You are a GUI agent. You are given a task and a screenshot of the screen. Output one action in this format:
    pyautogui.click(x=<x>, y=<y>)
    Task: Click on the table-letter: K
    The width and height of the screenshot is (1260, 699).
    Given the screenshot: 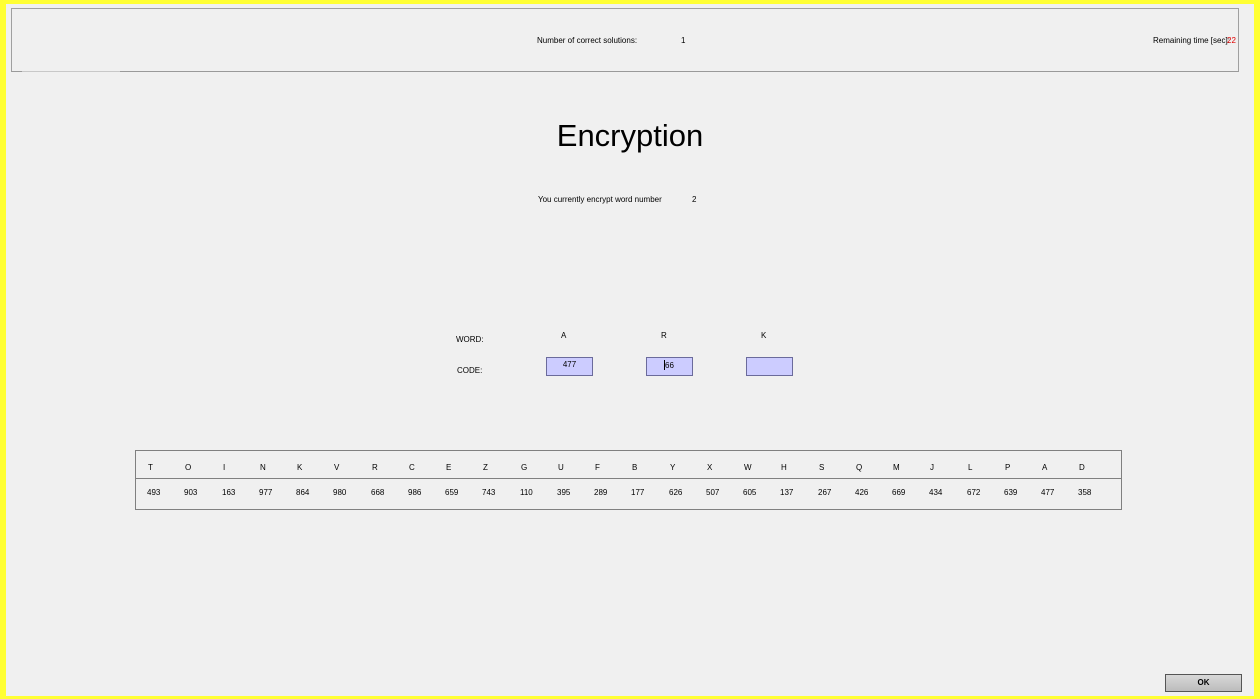 What is the action you would take?
    pyautogui.click(x=300, y=467)
    